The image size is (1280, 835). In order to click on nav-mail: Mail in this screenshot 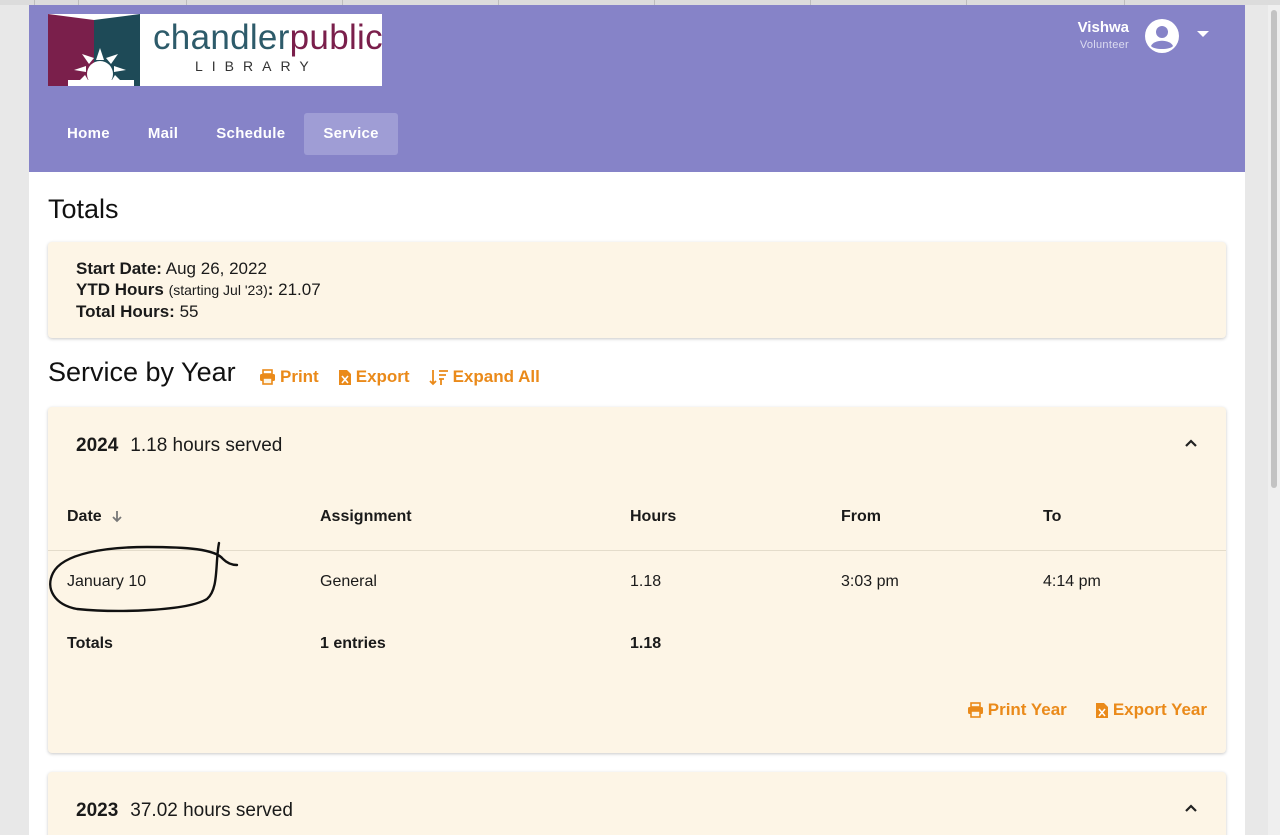, I will do `click(163, 134)`.